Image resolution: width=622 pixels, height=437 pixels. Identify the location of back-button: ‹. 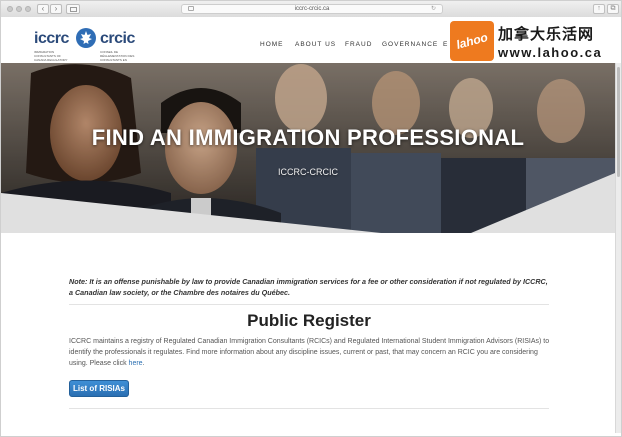
(43, 9).